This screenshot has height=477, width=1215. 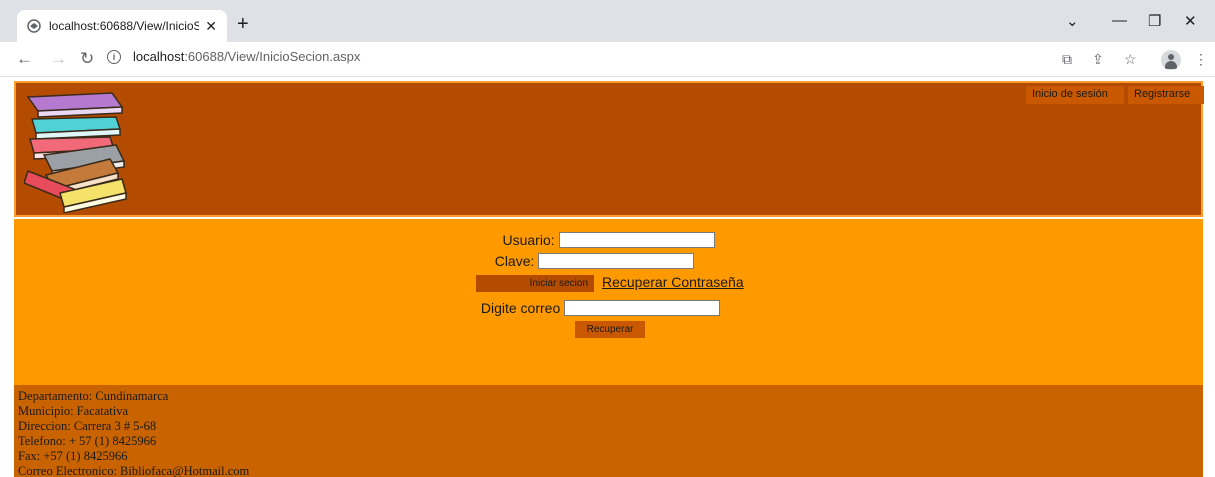 I want to click on footer-address: Direccion: Carrera 3 # 5-68, so click(x=87, y=426).